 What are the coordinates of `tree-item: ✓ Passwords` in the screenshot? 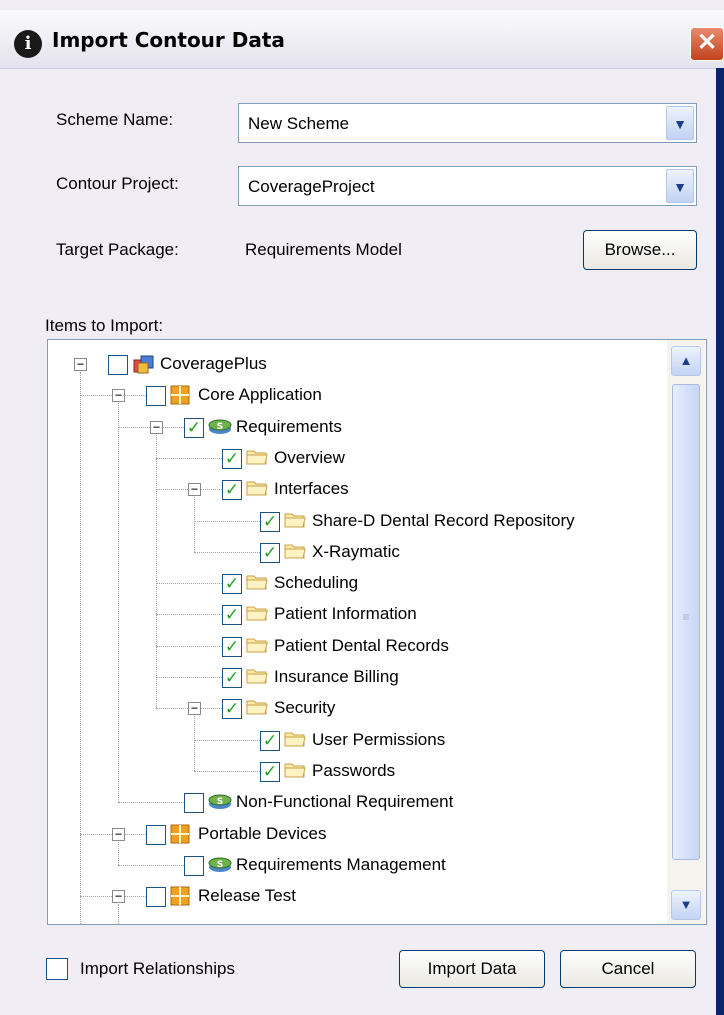 It's located at (358, 775).